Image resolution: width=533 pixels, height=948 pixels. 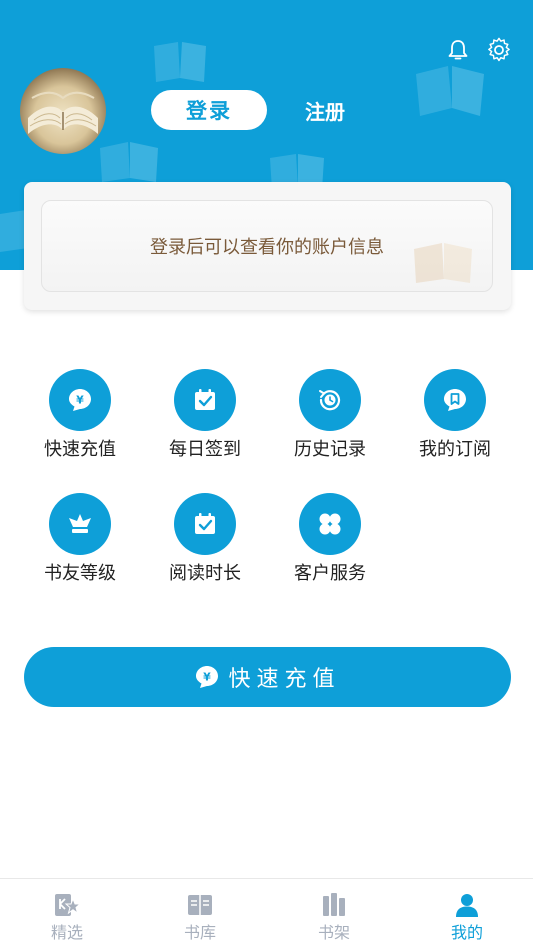 What do you see at coordinates (205, 449) in the screenshot?
I see `grid-label: 每日签到` at bounding box center [205, 449].